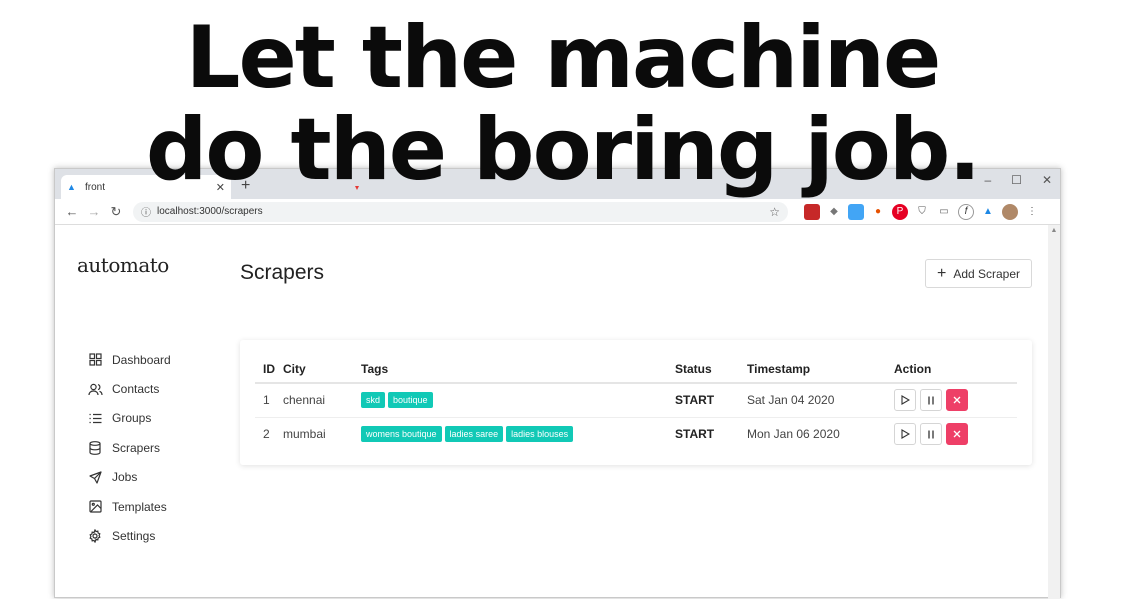  What do you see at coordinates (774, 212) in the screenshot?
I see `bookmark-star-icon: ☆` at bounding box center [774, 212].